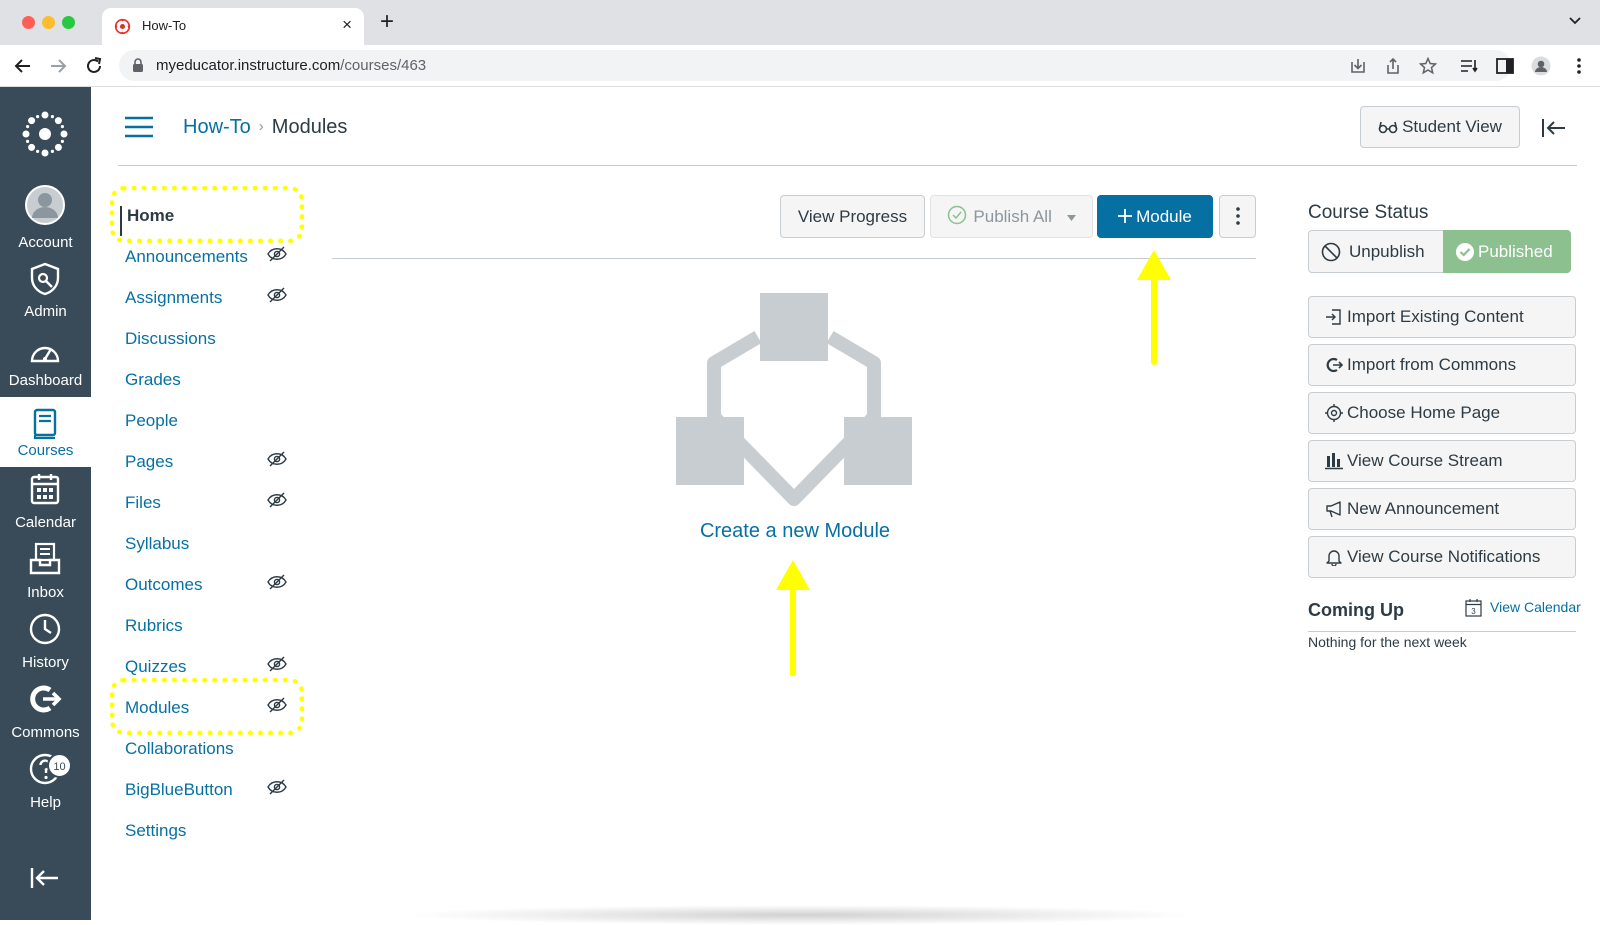  I want to click on course-nav-pages: Pages, so click(215, 466).